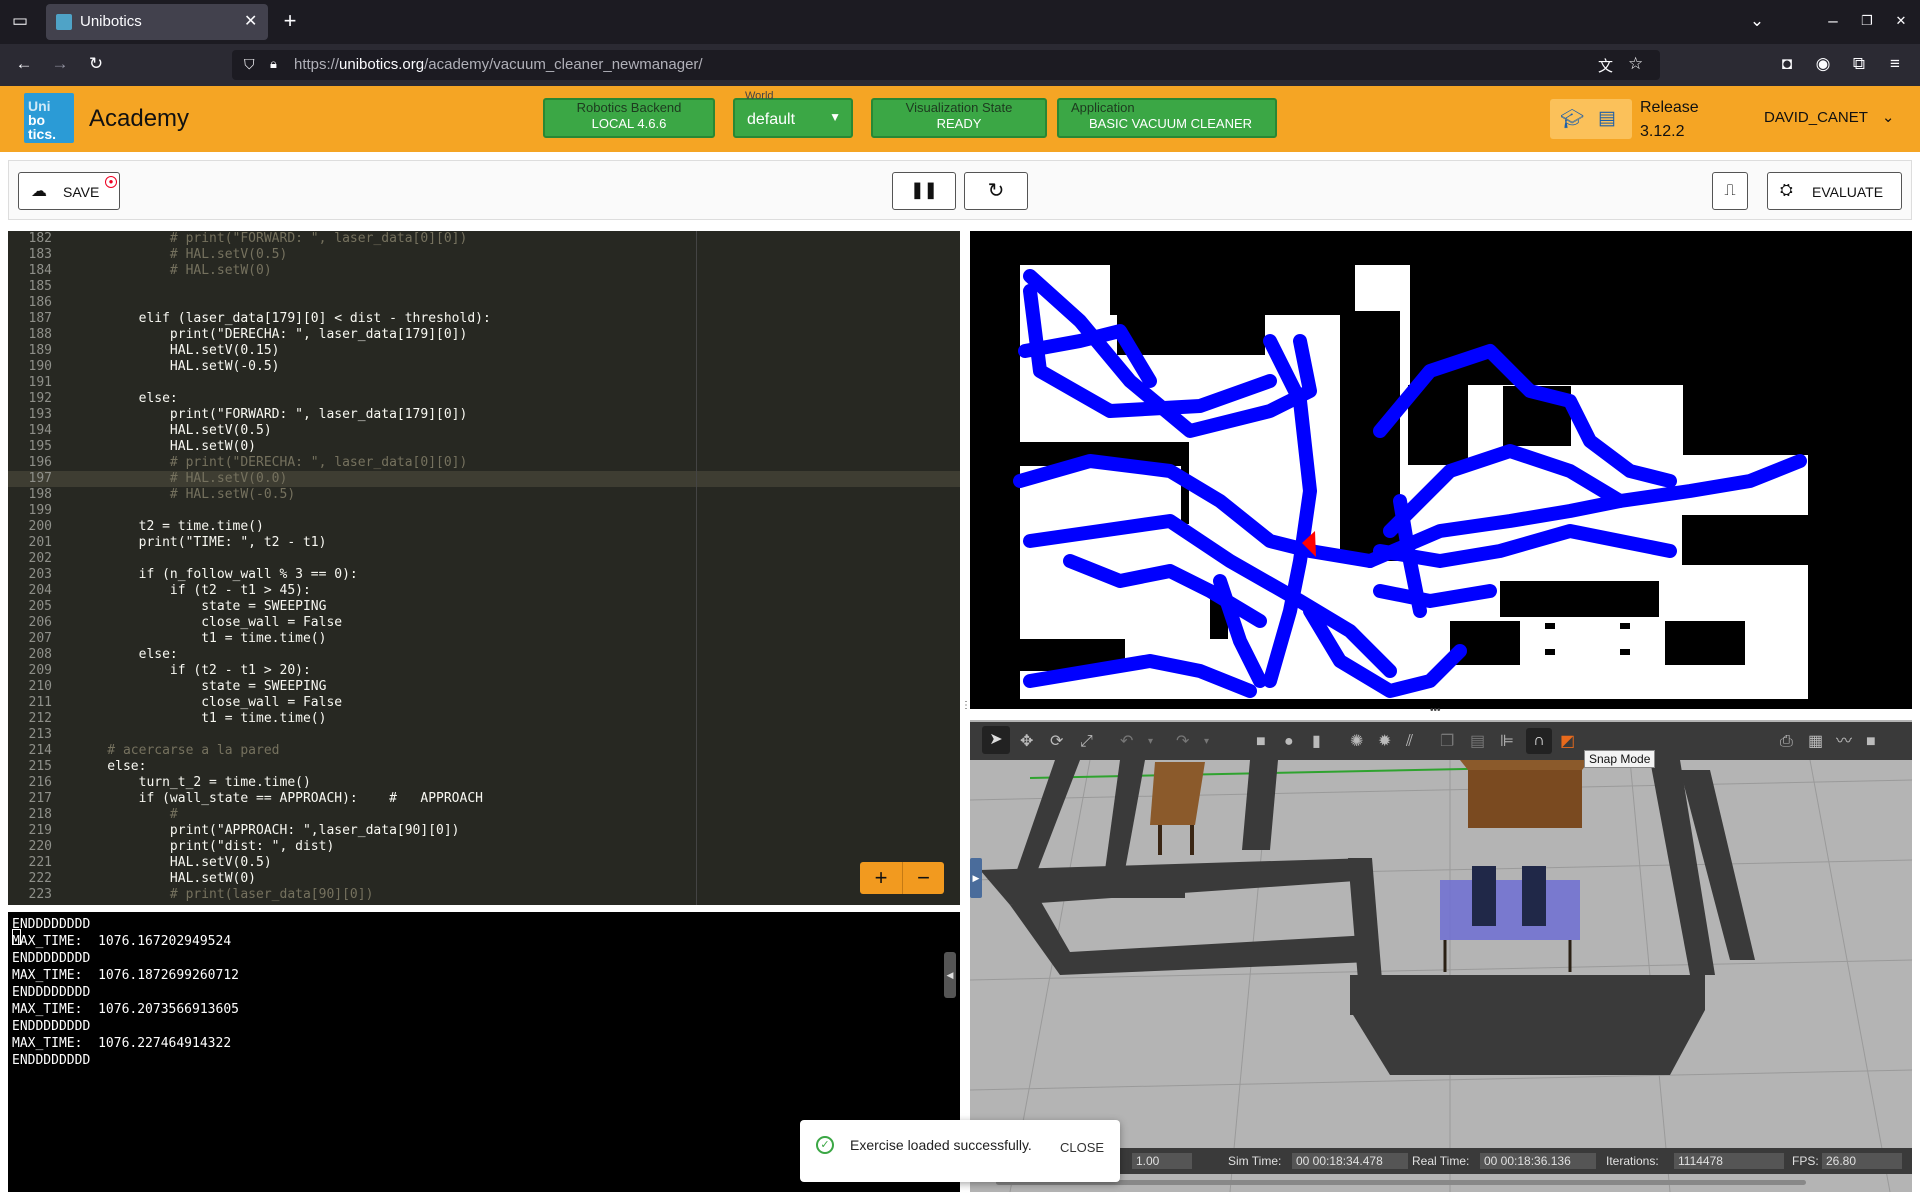 The width and height of the screenshot is (1920, 1200). Describe the element at coordinates (382, 64) in the screenshot. I see `url-domain: unibotics.org` at that location.